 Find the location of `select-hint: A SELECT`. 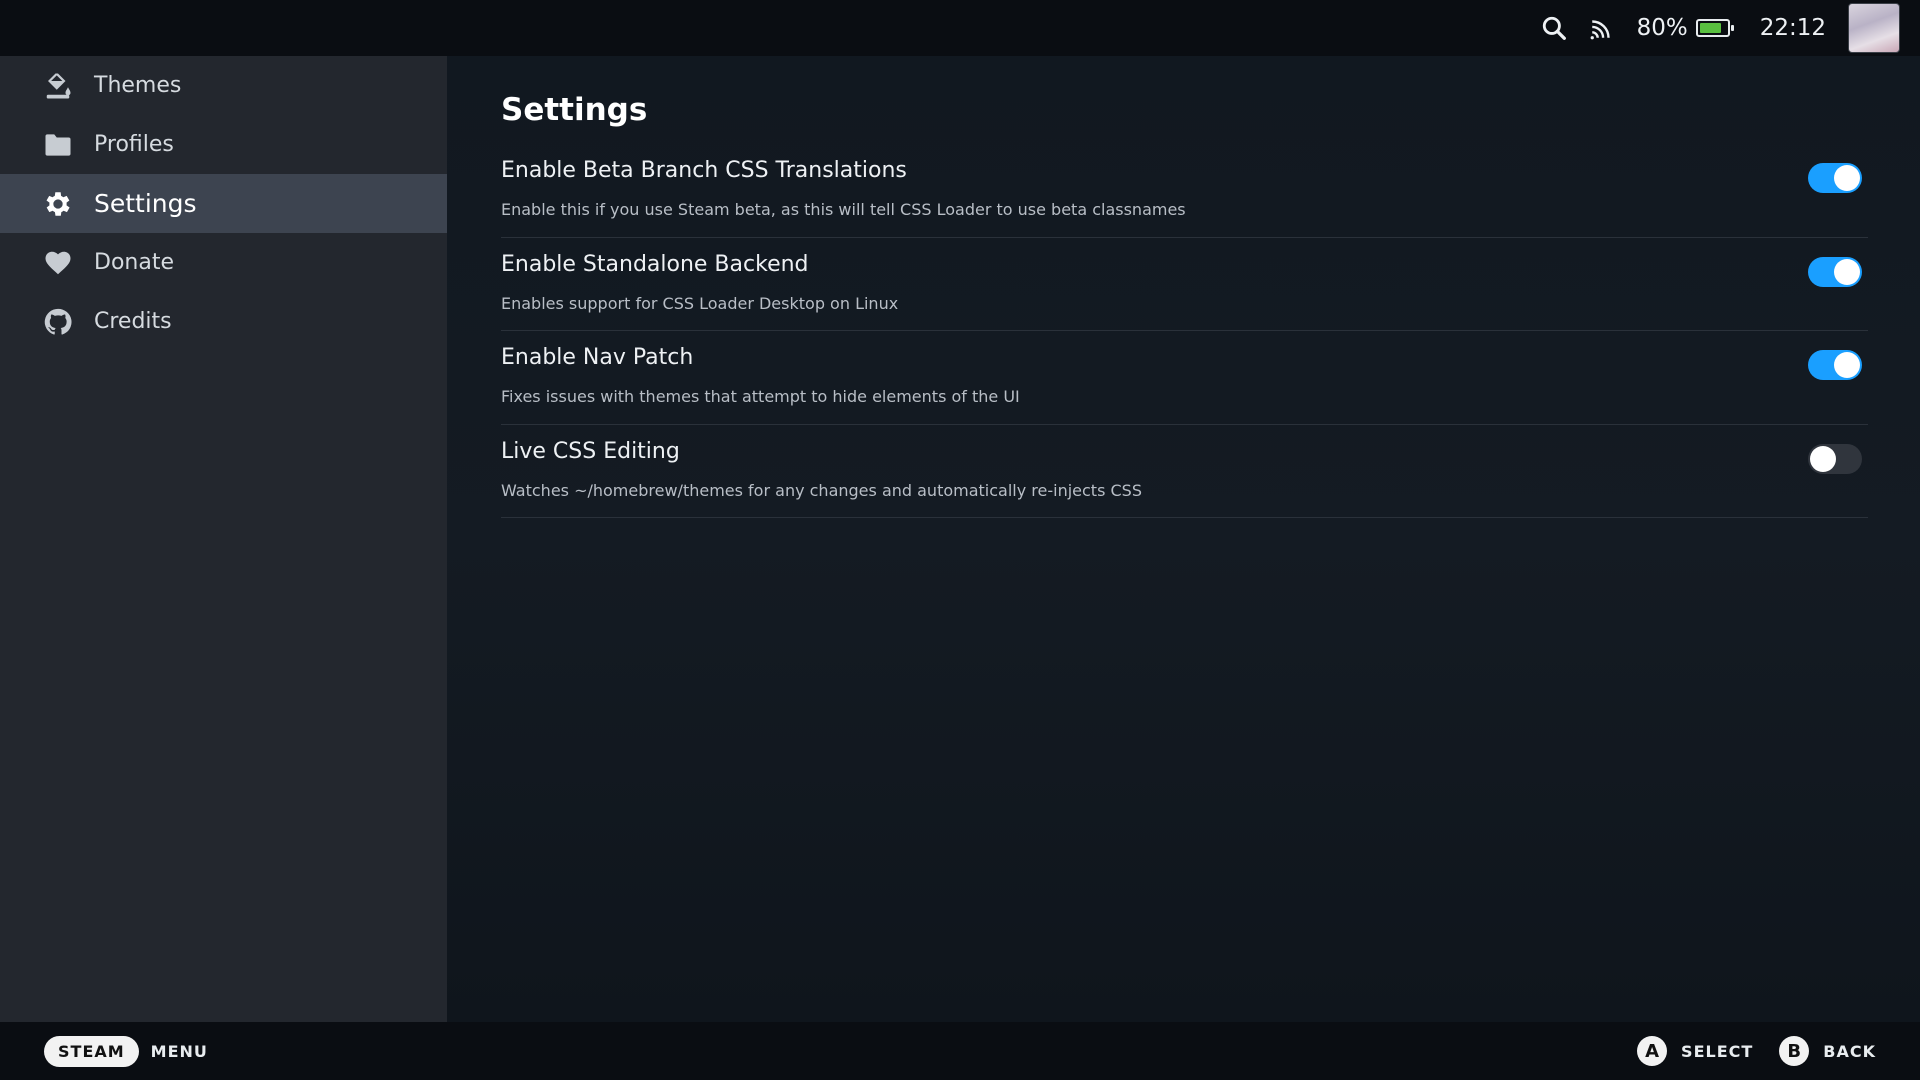

select-hint: A SELECT is located at coordinates (1695, 1051).